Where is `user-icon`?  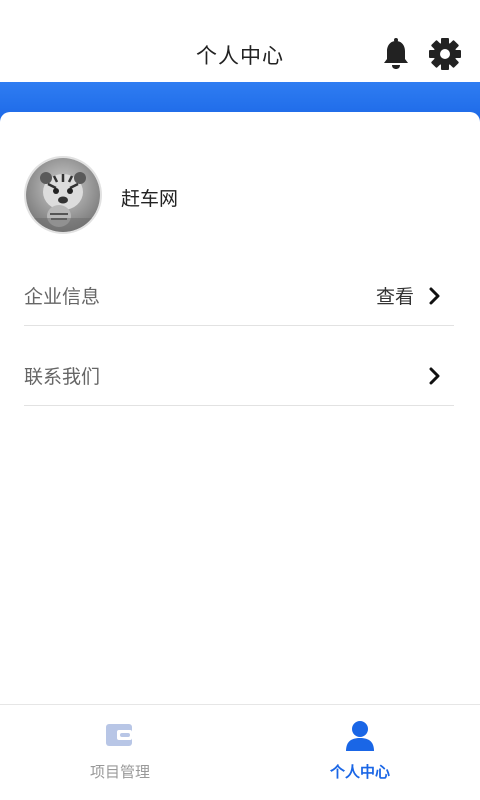
user-icon is located at coordinates (360, 736).